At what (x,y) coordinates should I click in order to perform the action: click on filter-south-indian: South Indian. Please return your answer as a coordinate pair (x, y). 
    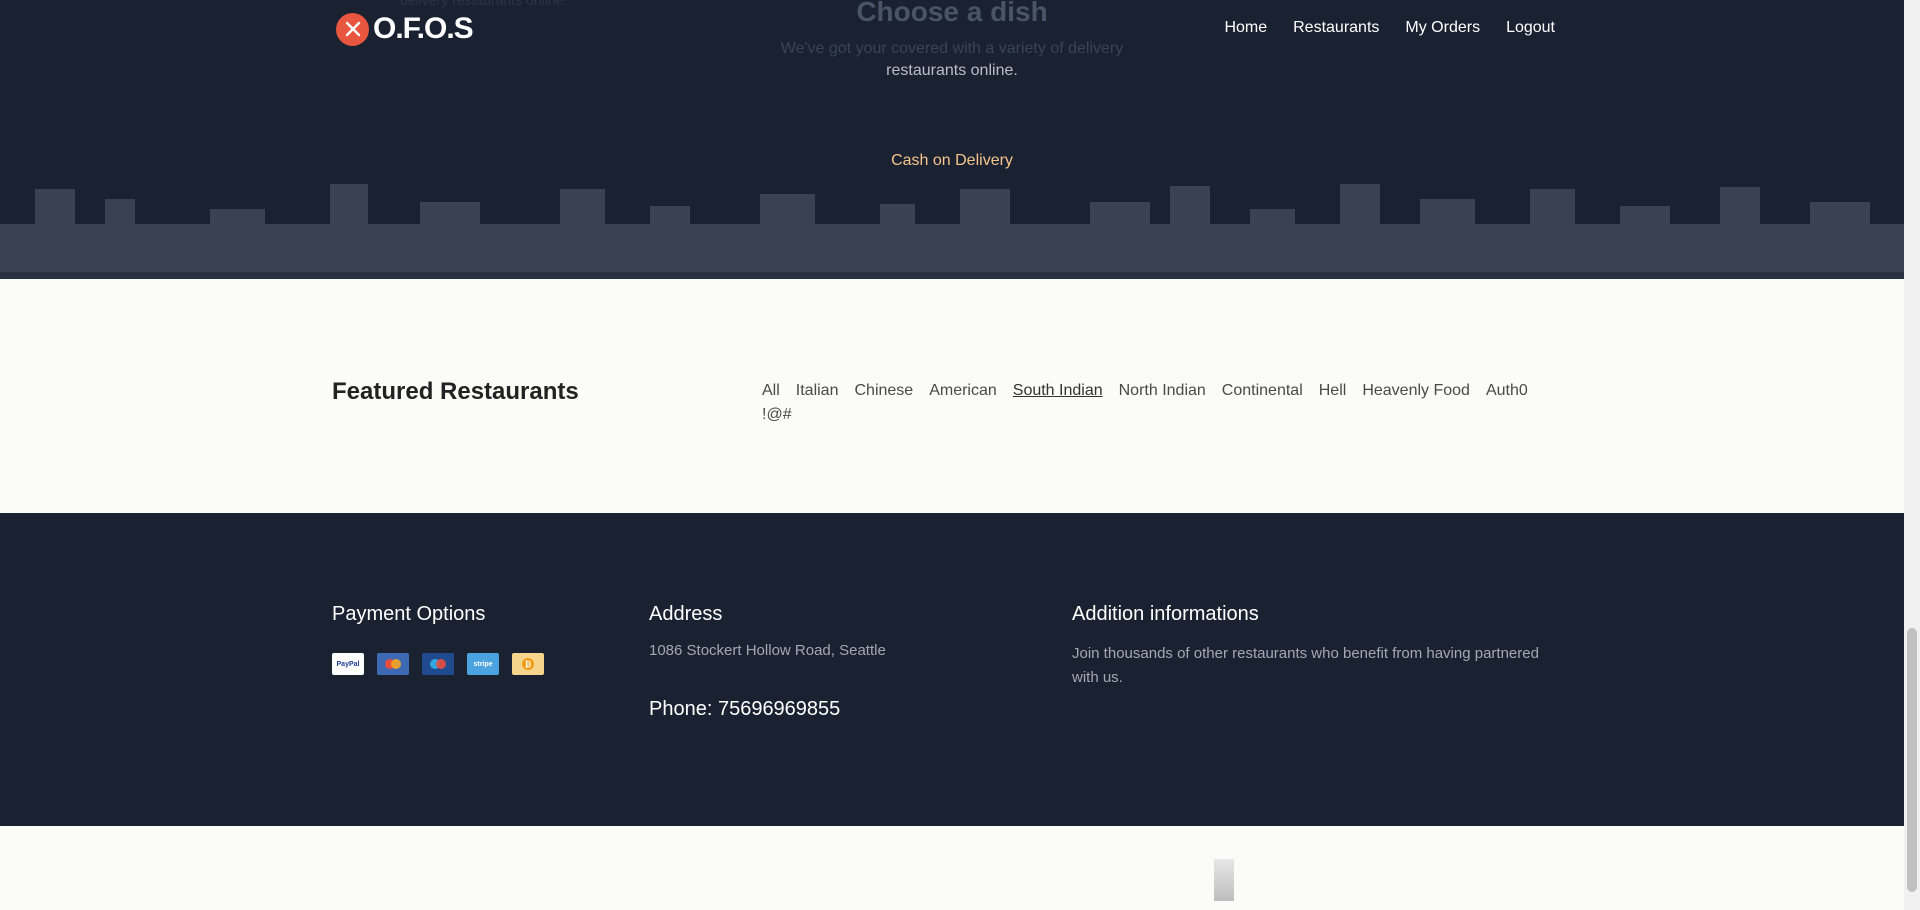
    Looking at the image, I should click on (1058, 391).